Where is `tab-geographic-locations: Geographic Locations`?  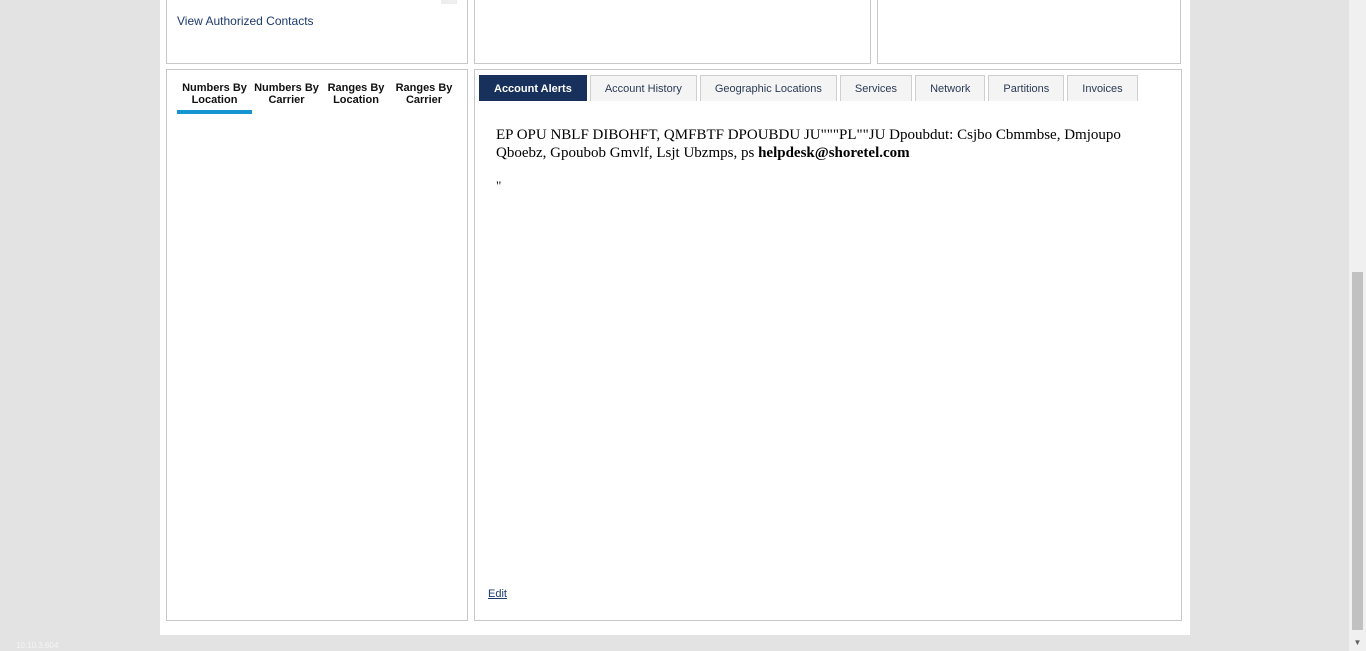
tab-geographic-locations: Geographic Locations is located at coordinates (768, 88).